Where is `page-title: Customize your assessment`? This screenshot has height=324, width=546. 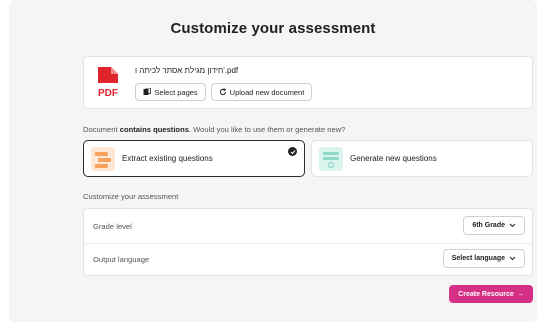 page-title: Customize your assessment is located at coordinates (273, 28).